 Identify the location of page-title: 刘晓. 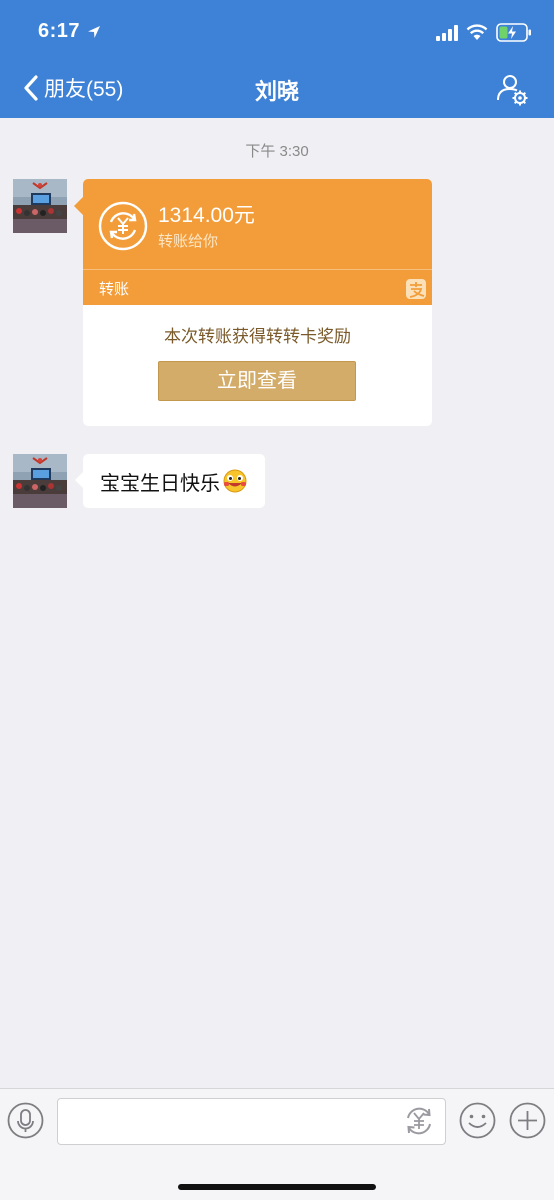
(276, 91).